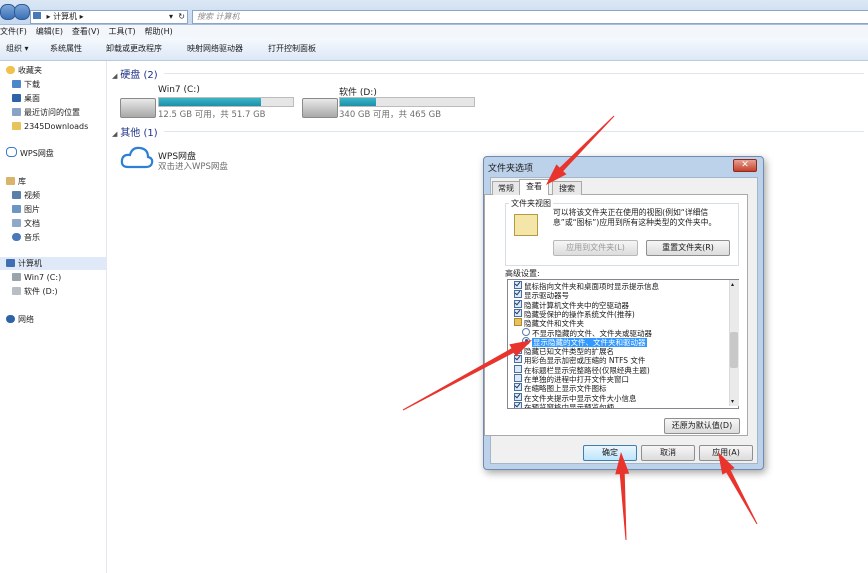 This screenshot has height=573, width=868. I want to click on nav-drive-d: 软件 (D:), so click(35, 291).